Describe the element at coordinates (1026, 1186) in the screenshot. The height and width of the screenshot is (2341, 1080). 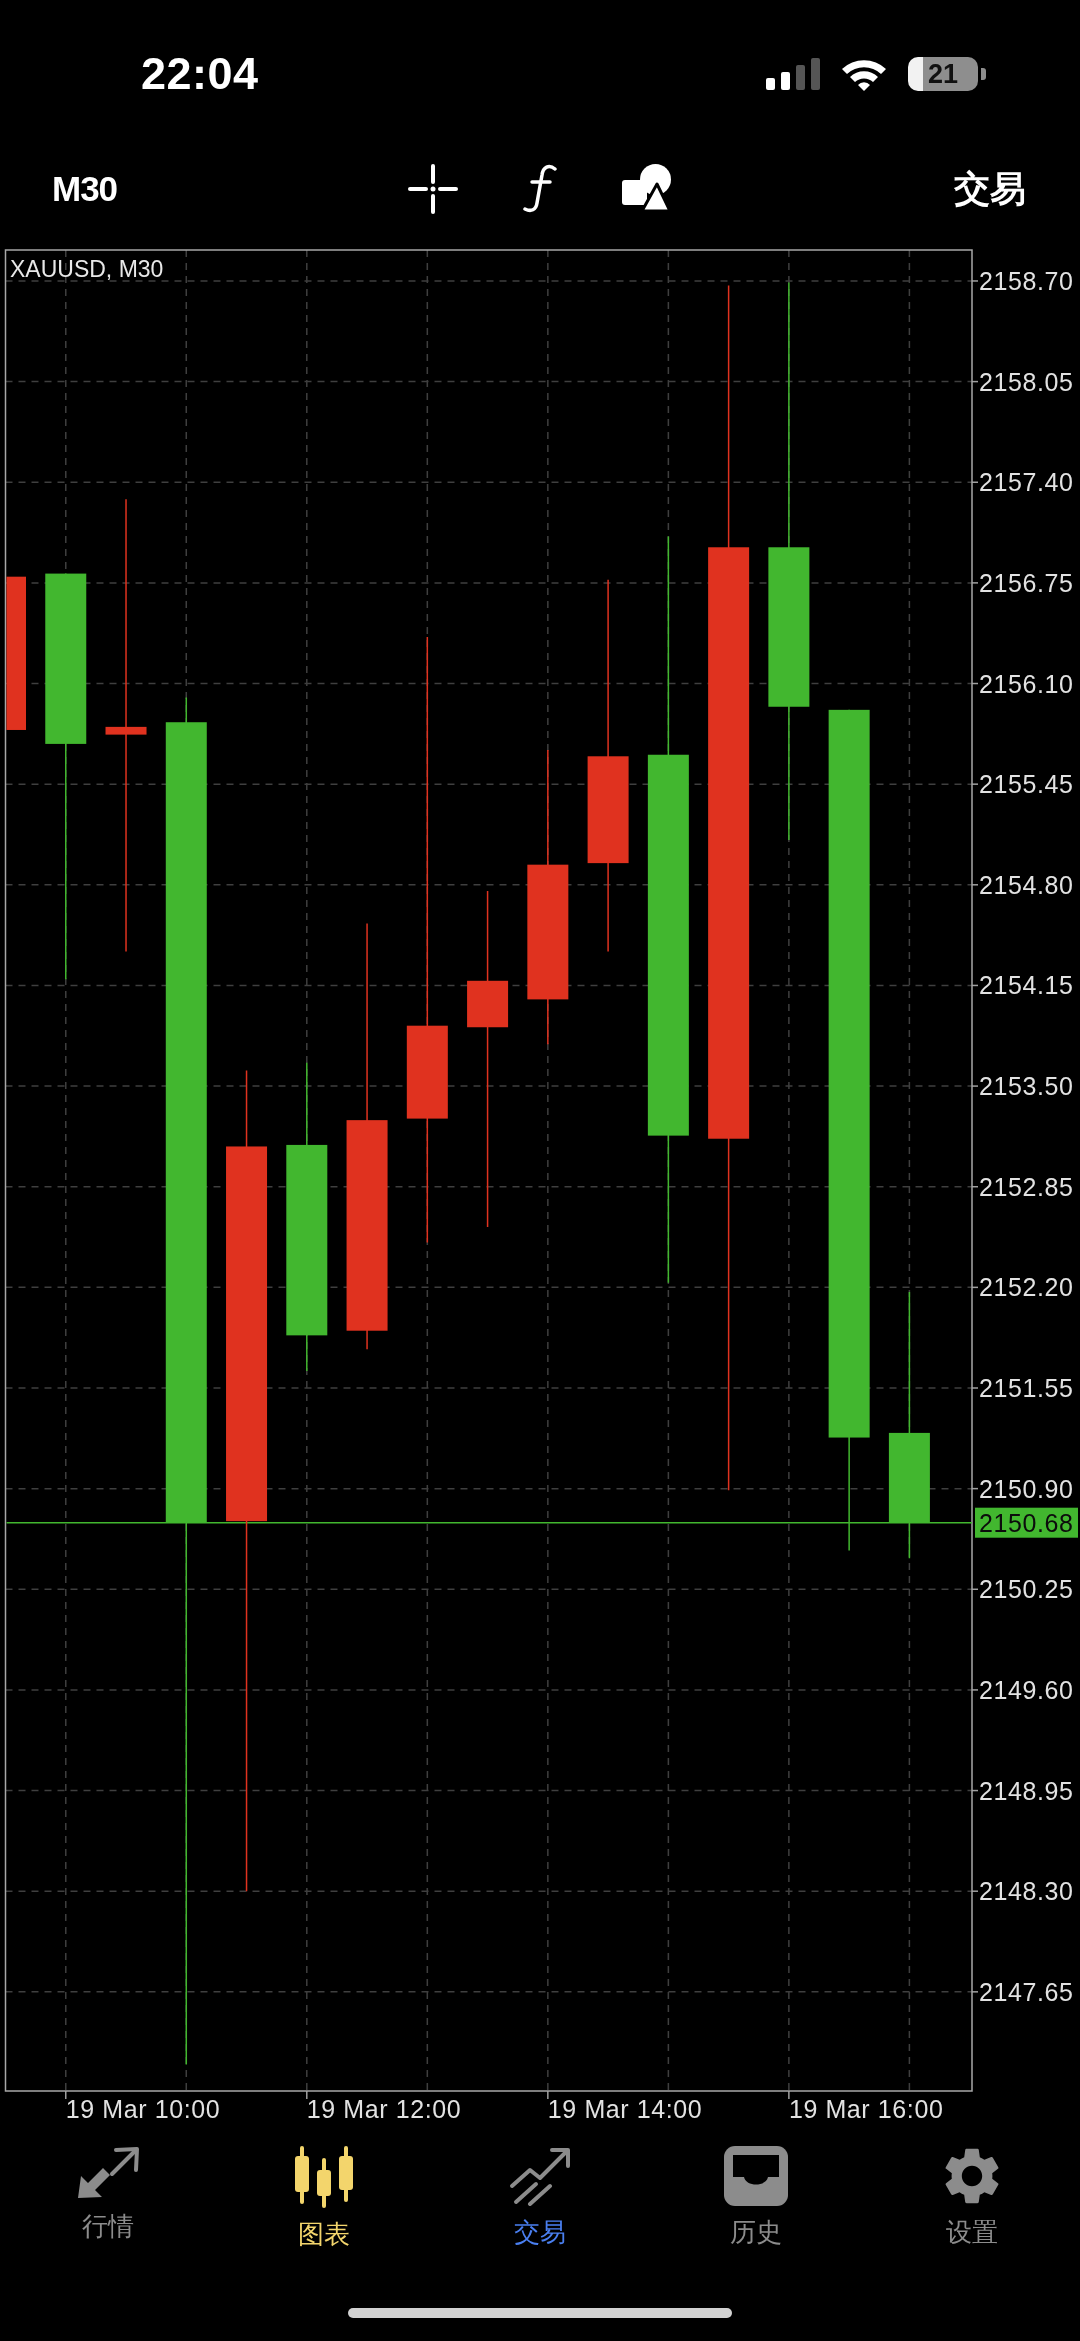
I see `price-axis-label: 2152.85` at that location.